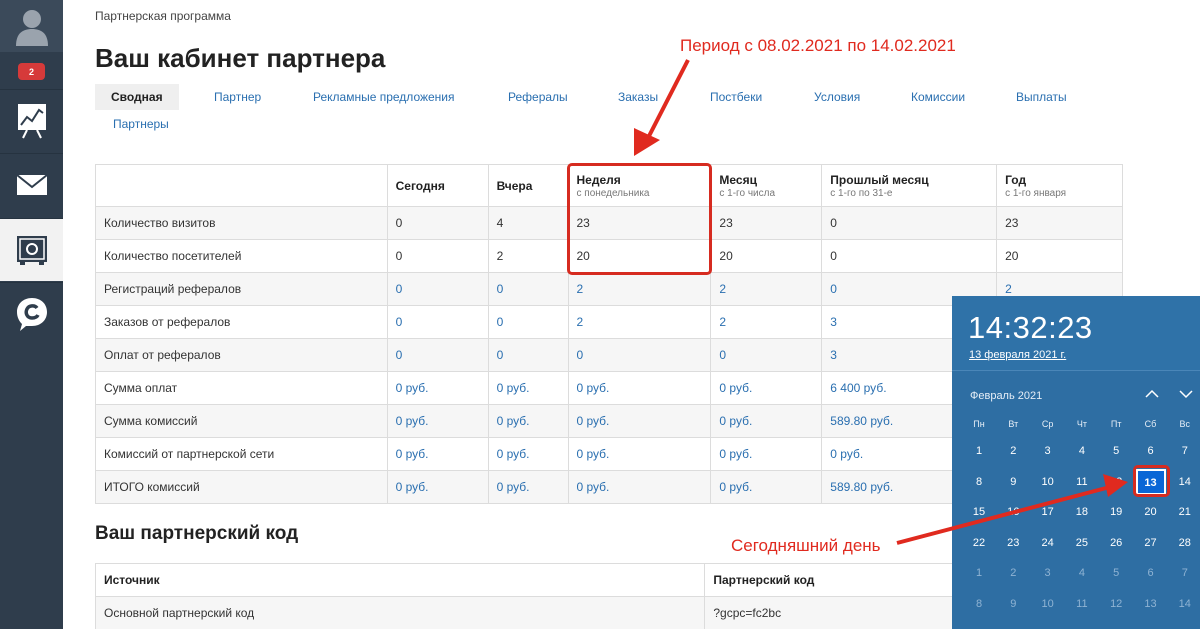  Describe the element at coordinates (1186, 394) in the screenshot. I see `chevron-down-icon` at that location.